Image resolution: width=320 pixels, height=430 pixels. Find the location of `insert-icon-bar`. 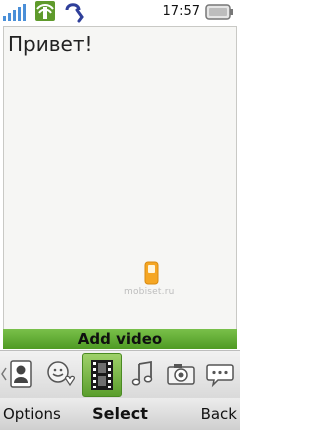

insert-icon-bar is located at coordinates (120, 374).